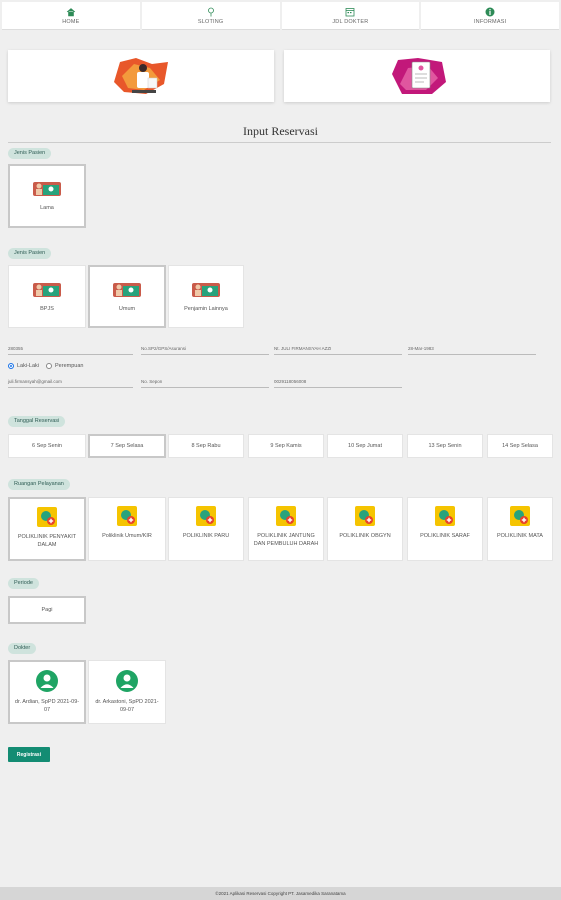  What do you see at coordinates (350, 11) in the screenshot?
I see `calendar-icon` at bounding box center [350, 11].